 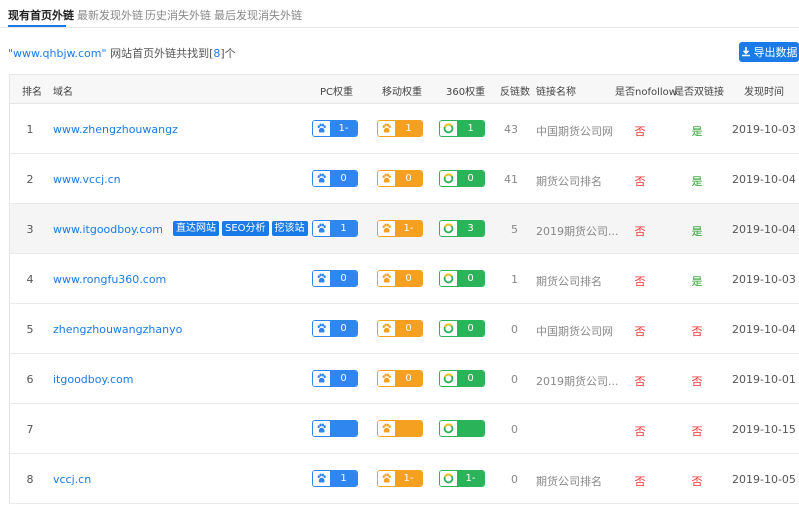 I want to click on link-name: 期货公司排名, so click(x=569, y=181).